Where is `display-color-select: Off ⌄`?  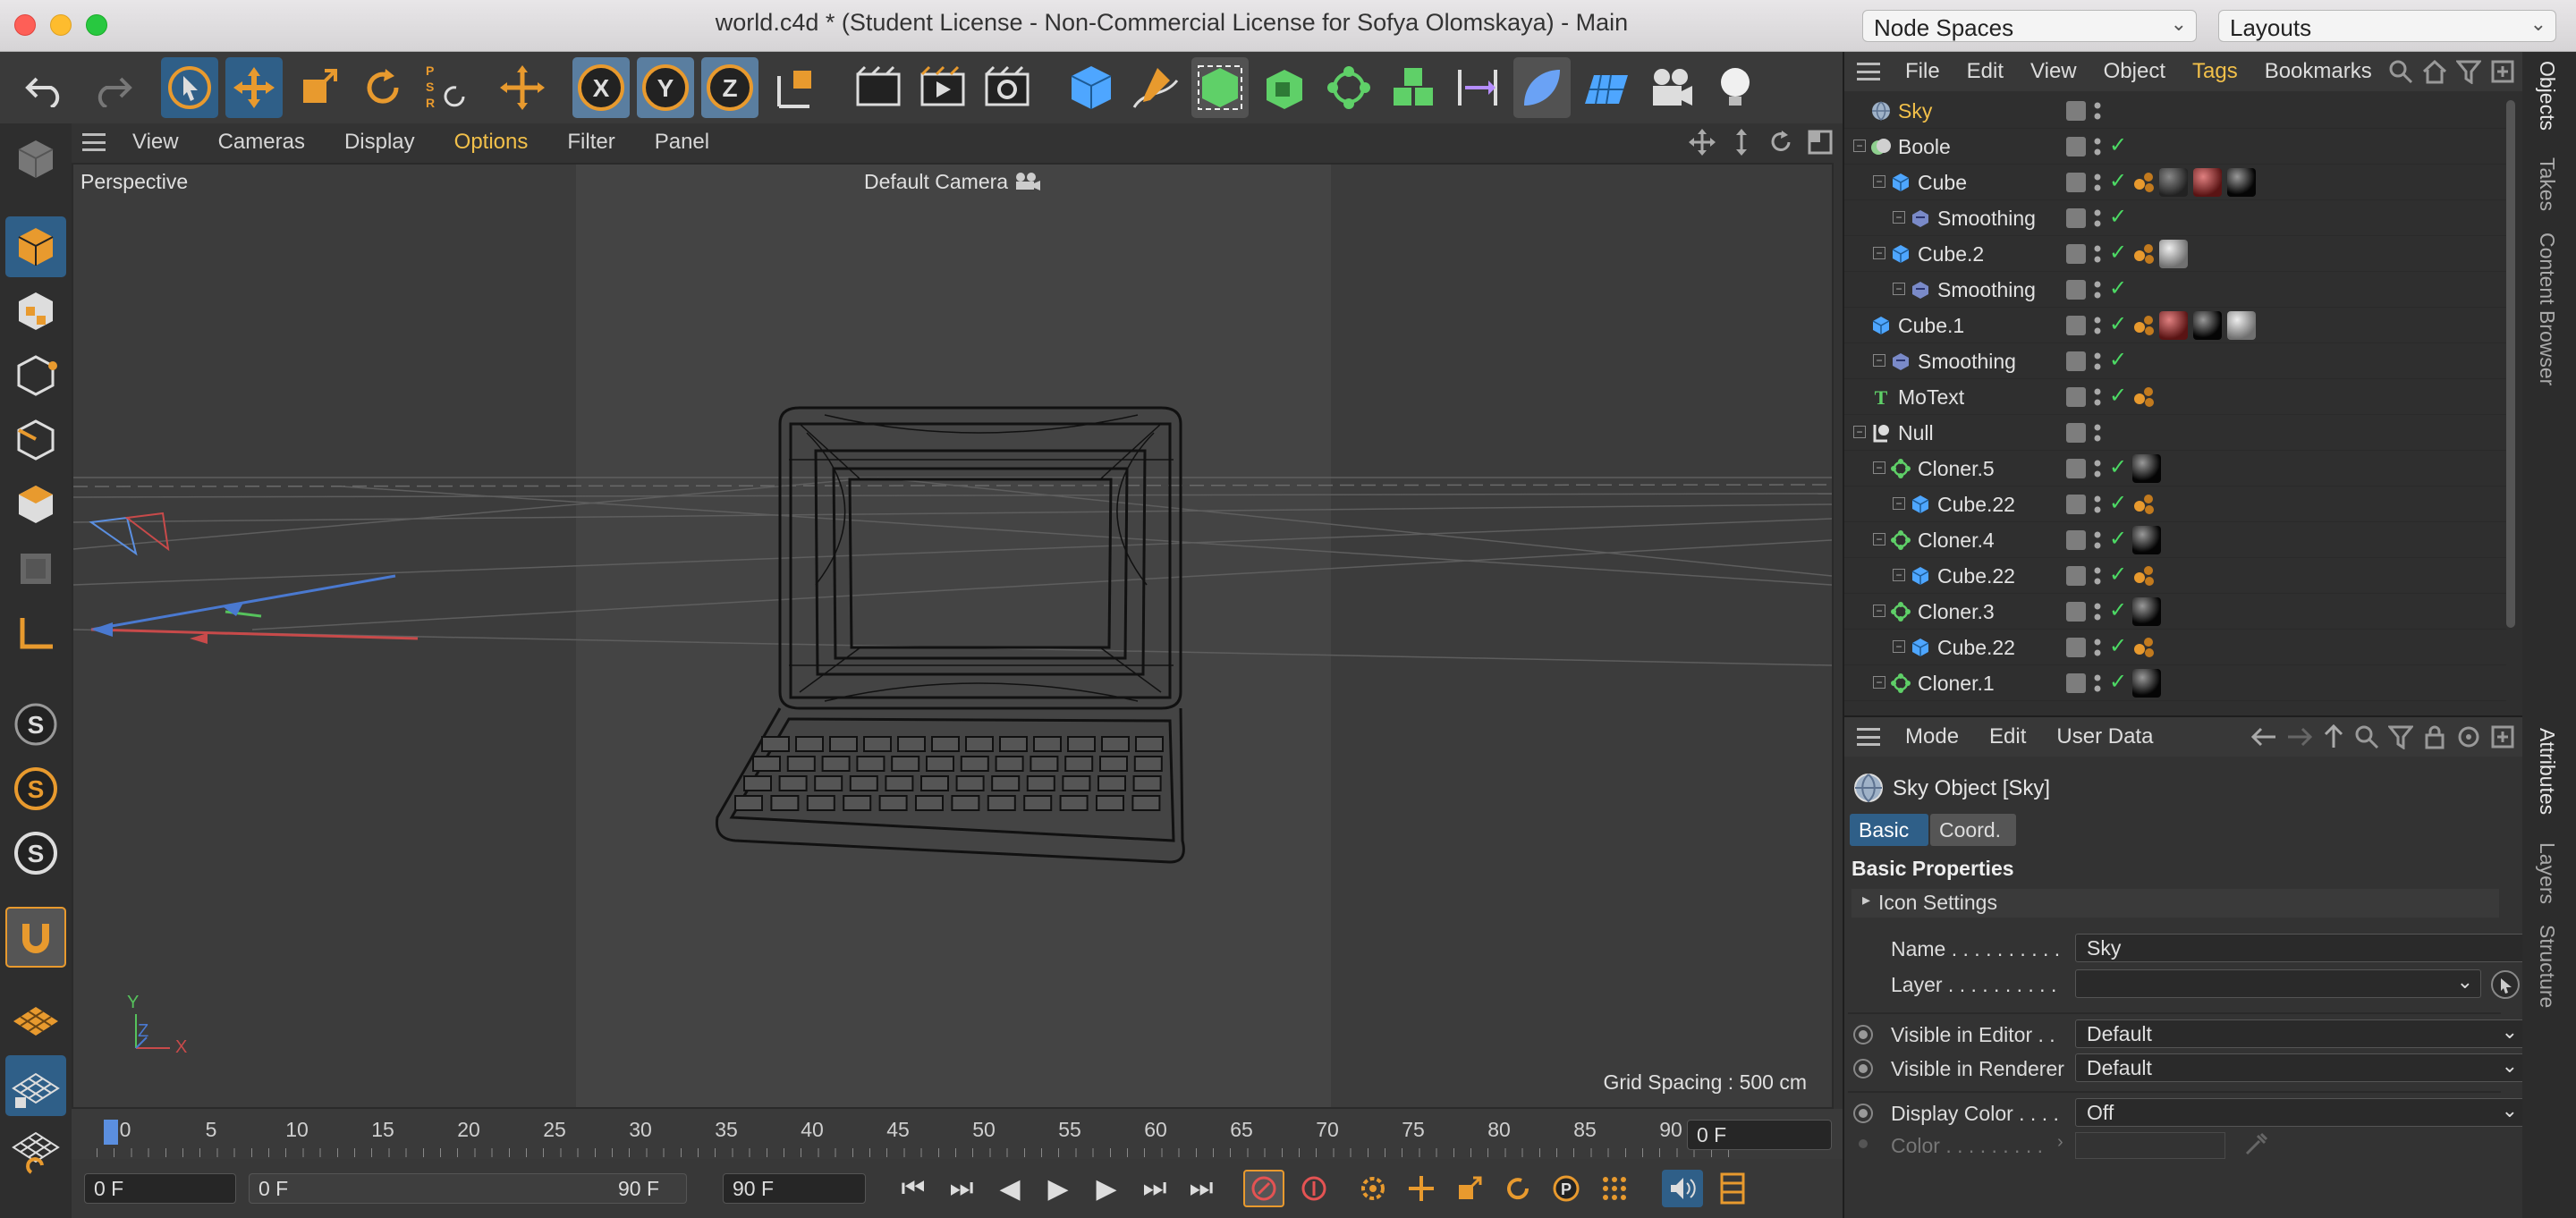
display-color-select: Off ⌄ is located at coordinates (2300, 1112).